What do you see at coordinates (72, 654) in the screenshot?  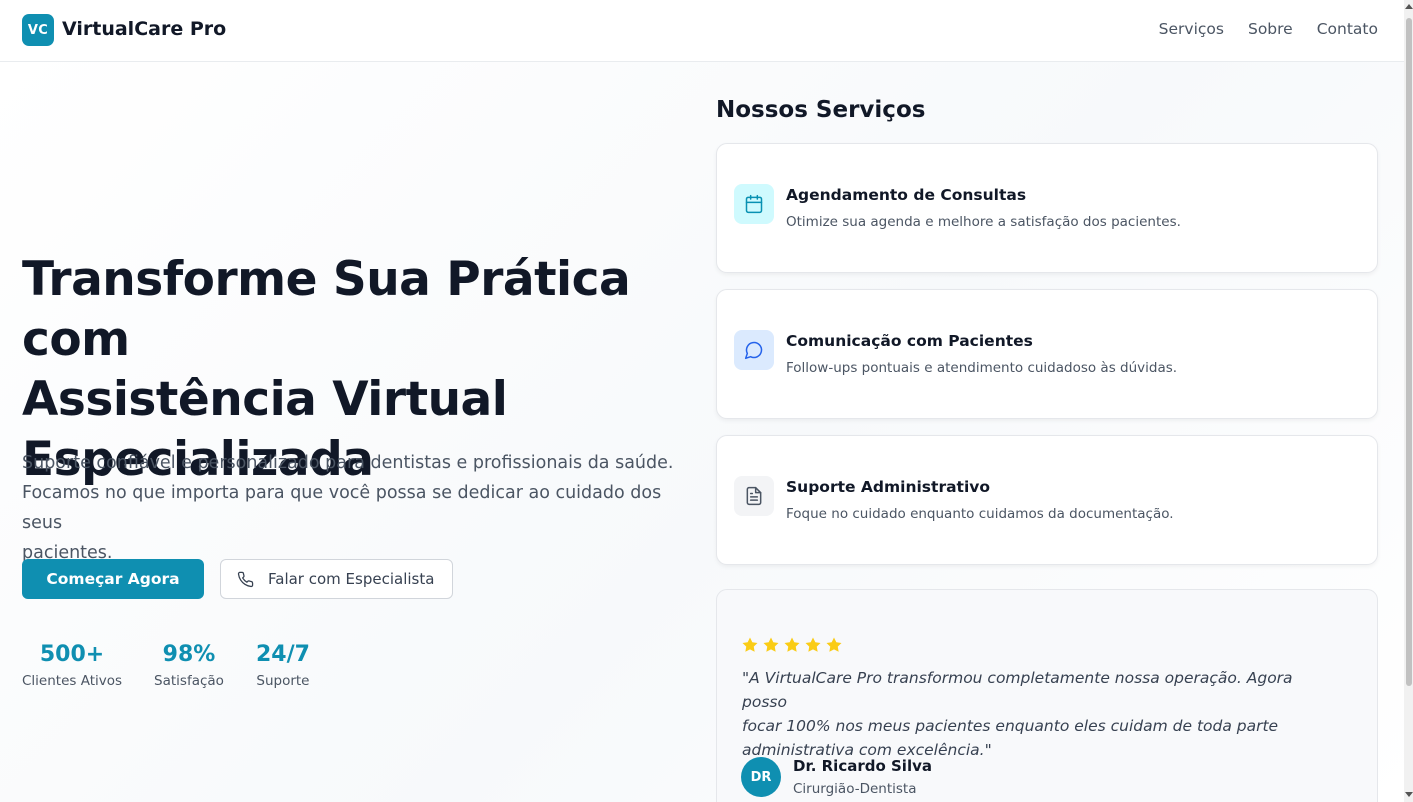 I see `stat-value: 500+` at bounding box center [72, 654].